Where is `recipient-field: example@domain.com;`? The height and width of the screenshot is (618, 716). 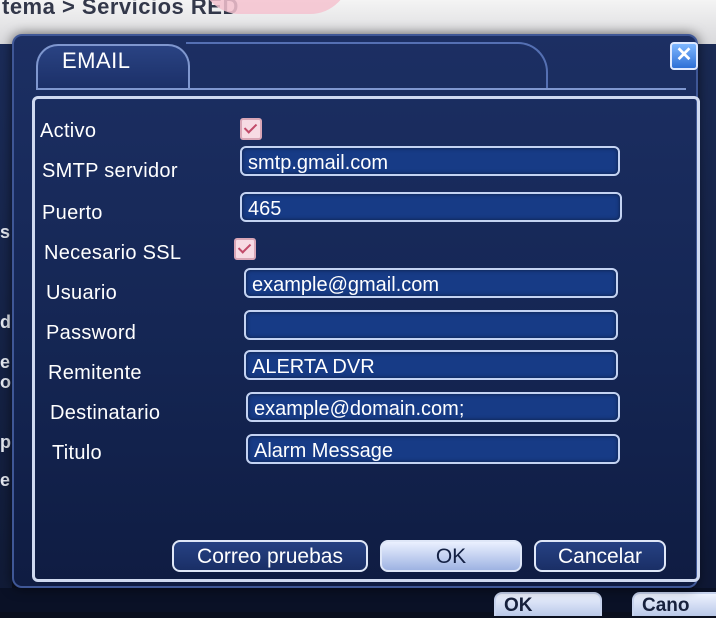 recipient-field: example@domain.com; is located at coordinates (433, 407).